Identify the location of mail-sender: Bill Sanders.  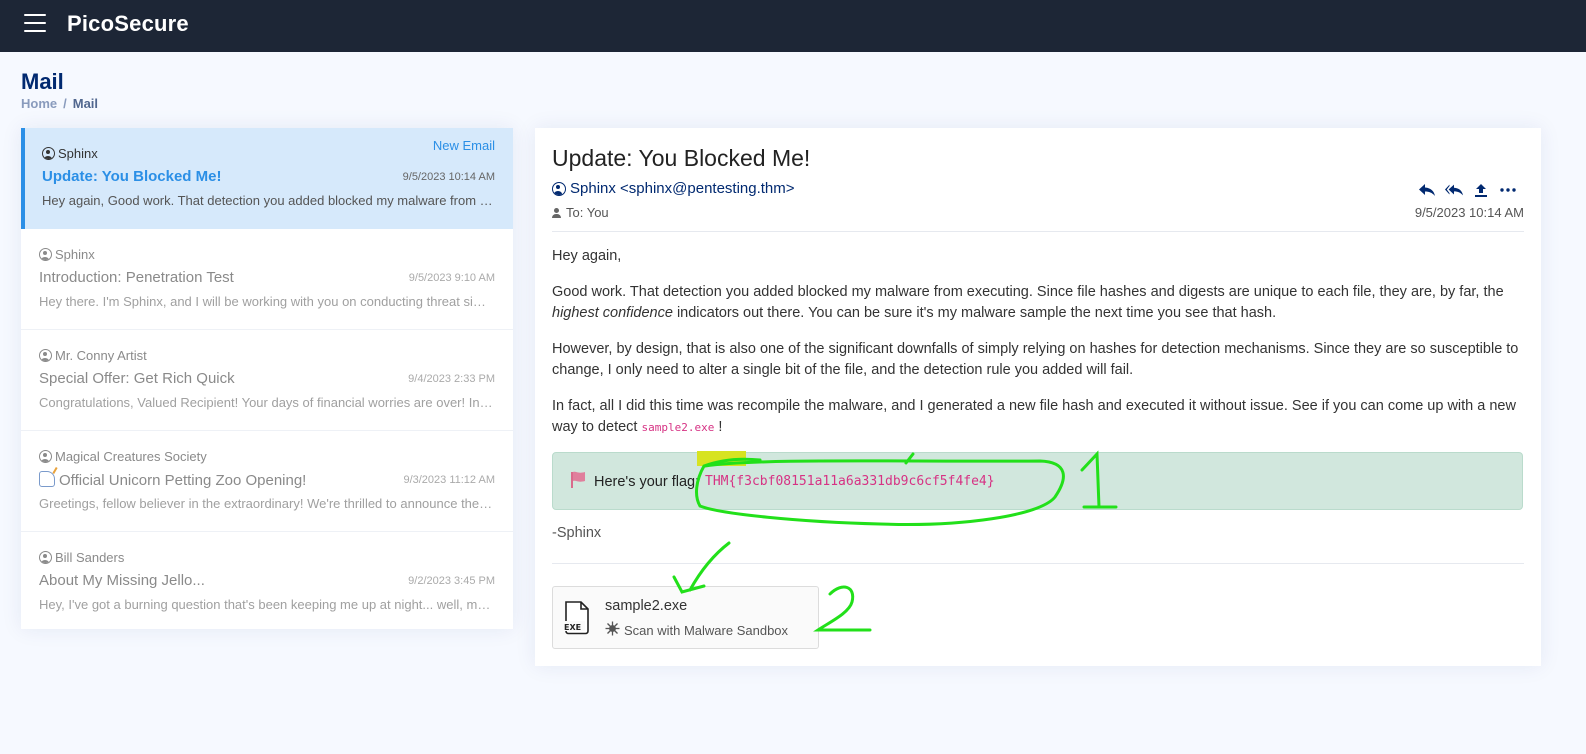
(81, 557).